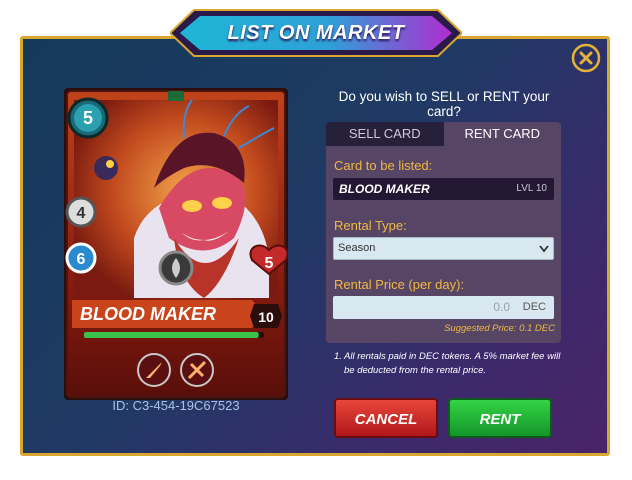 The height and width of the screenshot is (480, 632). I want to click on sell-or-rent-question: Do you wish to SELL or RENT your card?, so click(444, 104).